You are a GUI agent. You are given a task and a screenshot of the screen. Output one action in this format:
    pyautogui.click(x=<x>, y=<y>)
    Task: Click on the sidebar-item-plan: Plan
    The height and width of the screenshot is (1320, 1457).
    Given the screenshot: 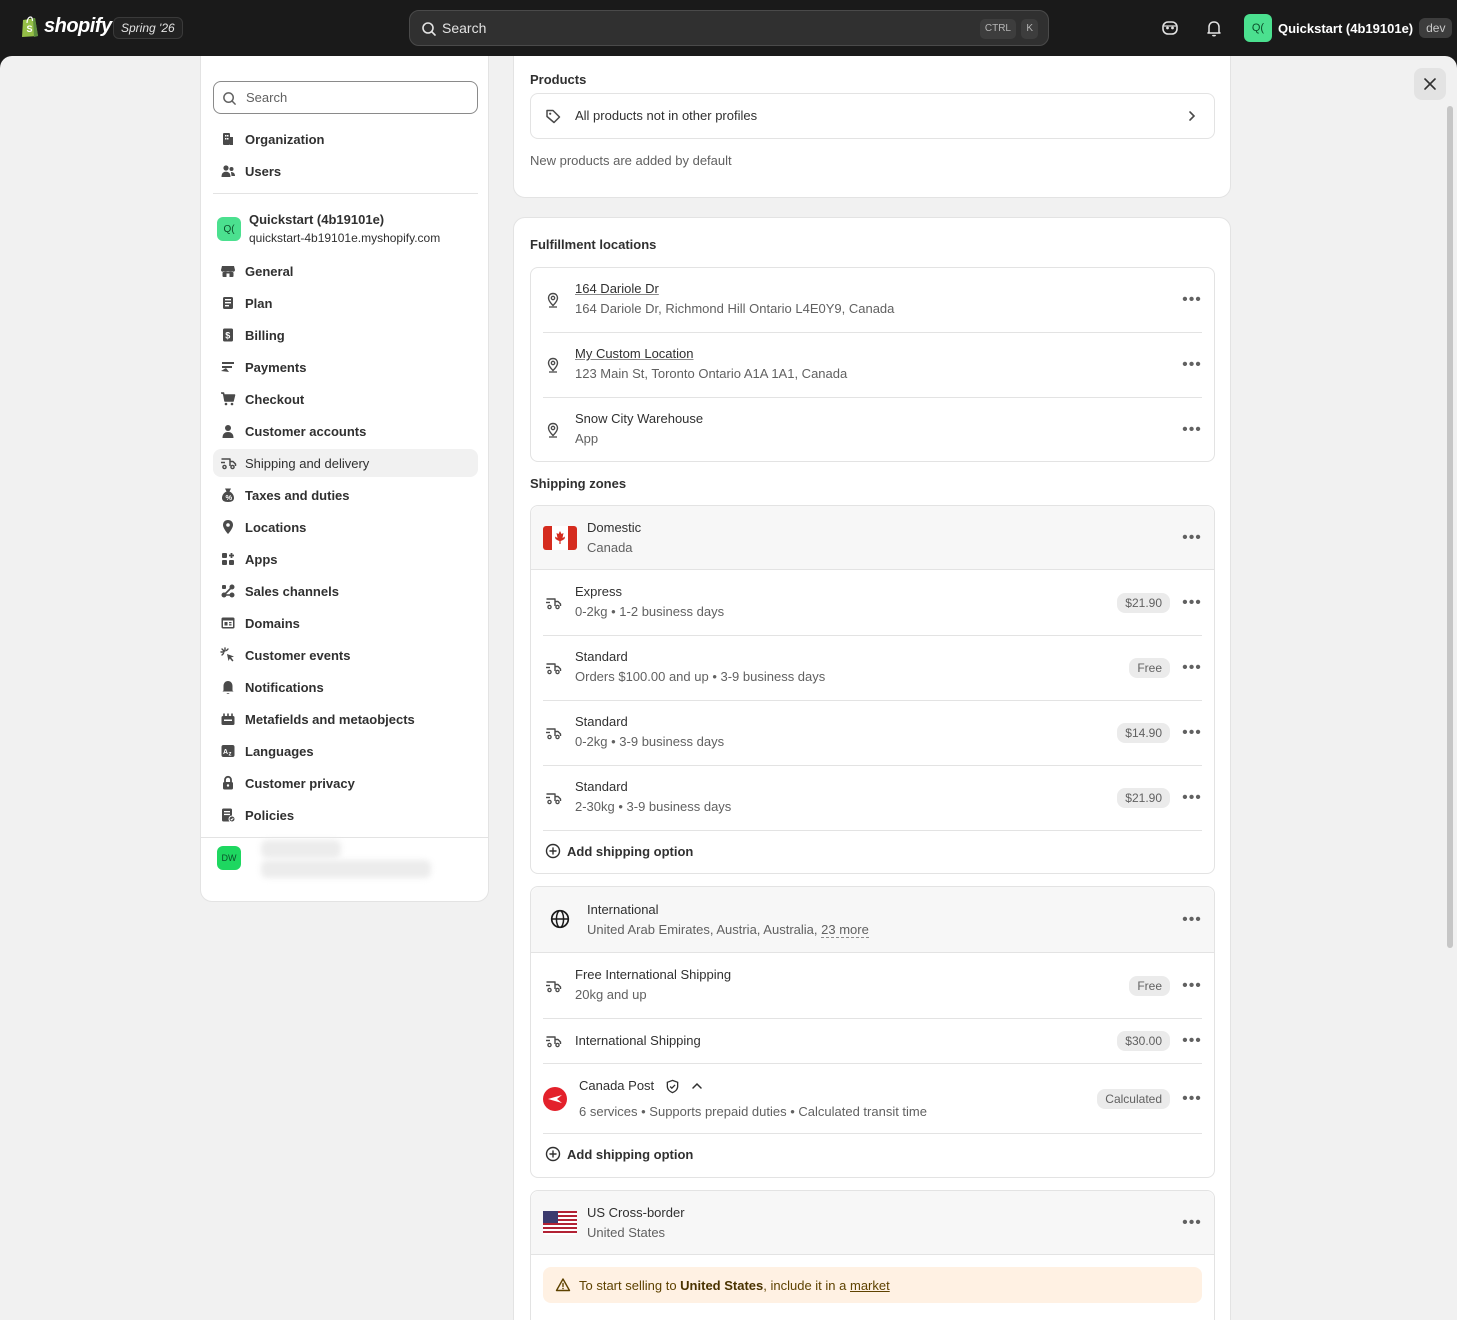 What is the action you would take?
    pyautogui.click(x=345, y=303)
    